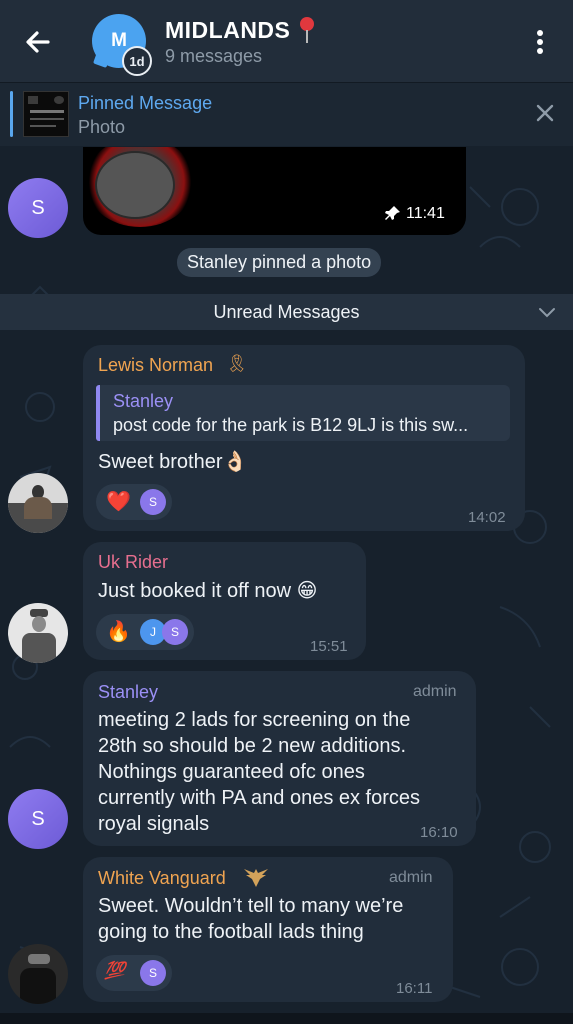 The width and height of the screenshot is (573, 1024). Describe the element at coordinates (214, 56) in the screenshot. I see `chat-subtitle: 9 messages` at that location.